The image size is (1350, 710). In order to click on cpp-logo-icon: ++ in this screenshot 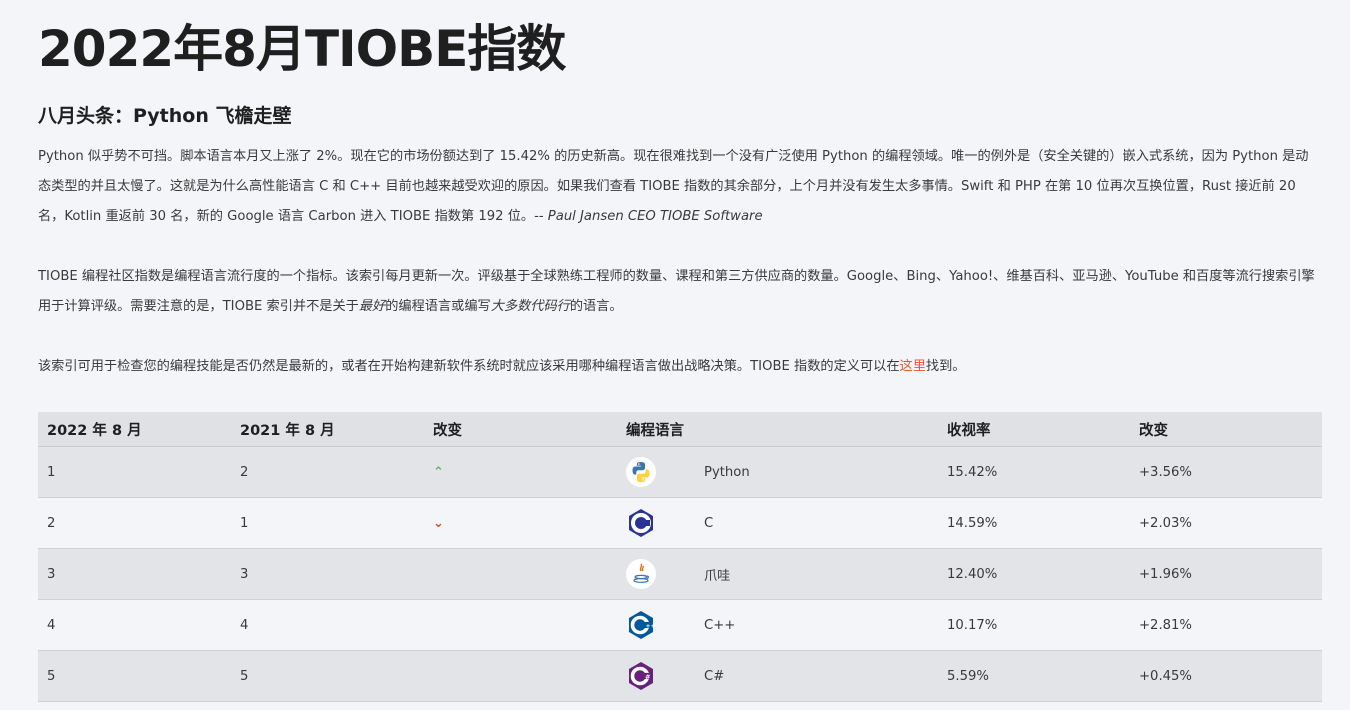, I will do `click(642, 625)`.